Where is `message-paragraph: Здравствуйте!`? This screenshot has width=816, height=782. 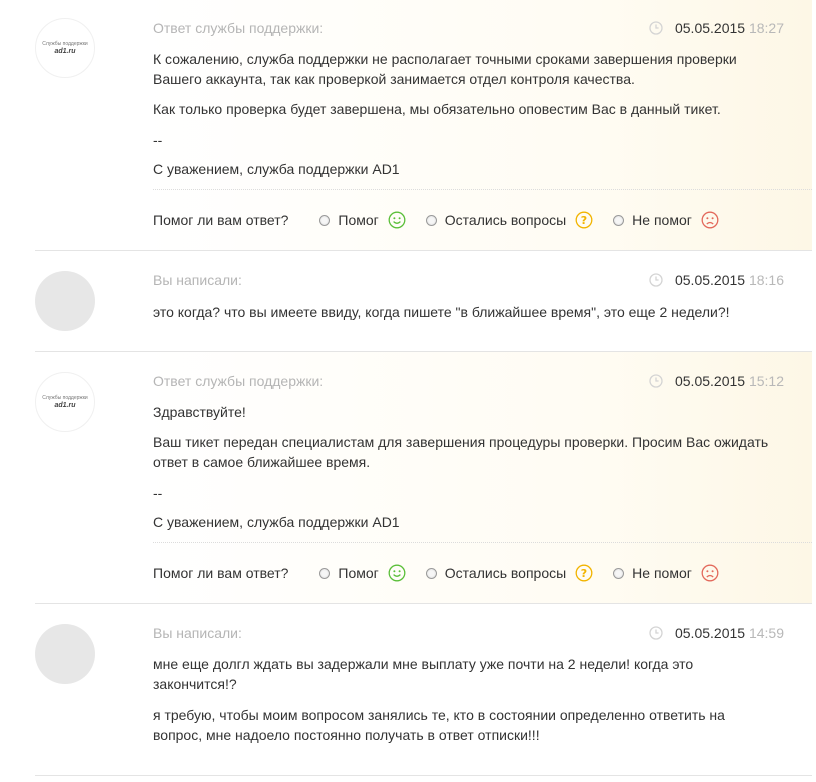 message-paragraph: Здравствуйте! is located at coordinates (199, 412).